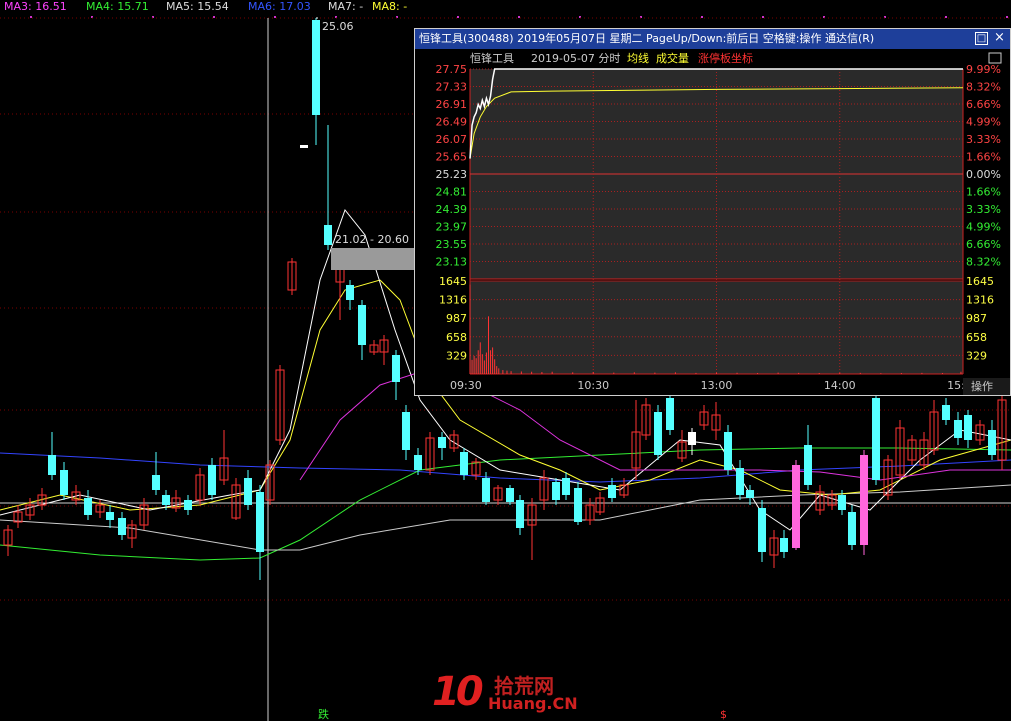 This screenshot has width=1011, height=721. Describe the element at coordinates (995, 58) in the screenshot. I see `header-icon` at that location.